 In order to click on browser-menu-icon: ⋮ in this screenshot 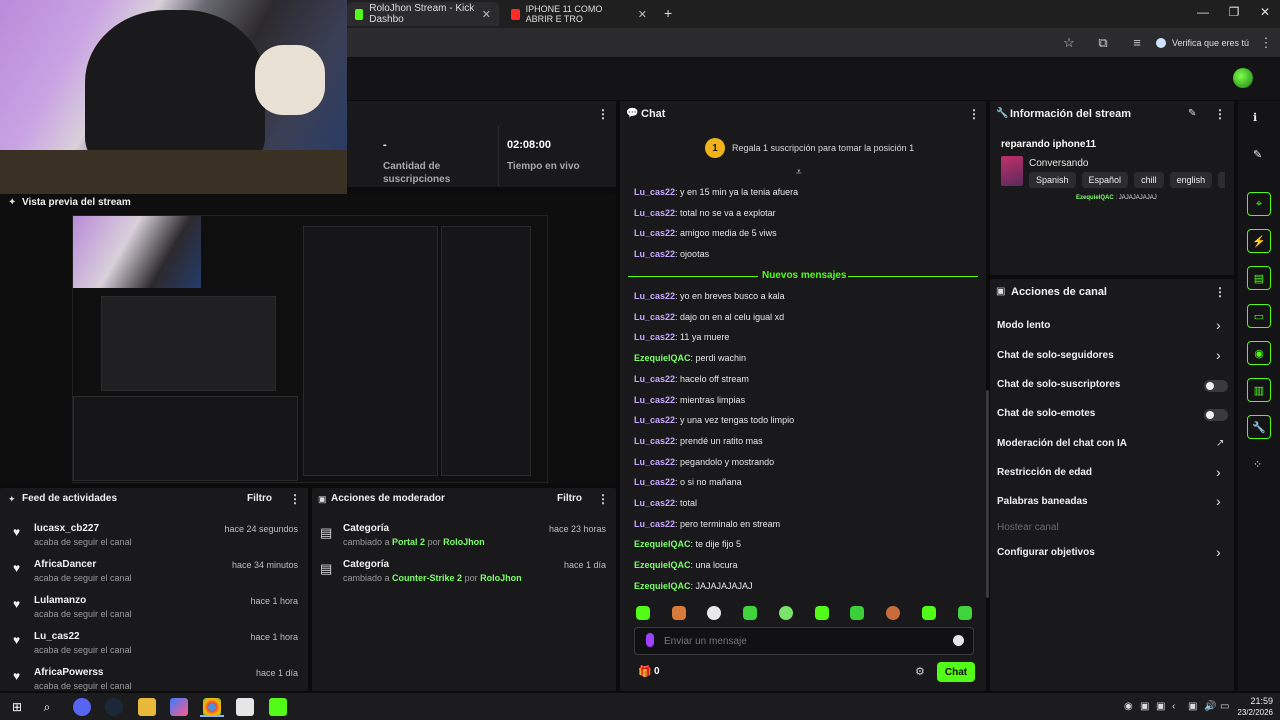, I will do `click(1266, 43)`.